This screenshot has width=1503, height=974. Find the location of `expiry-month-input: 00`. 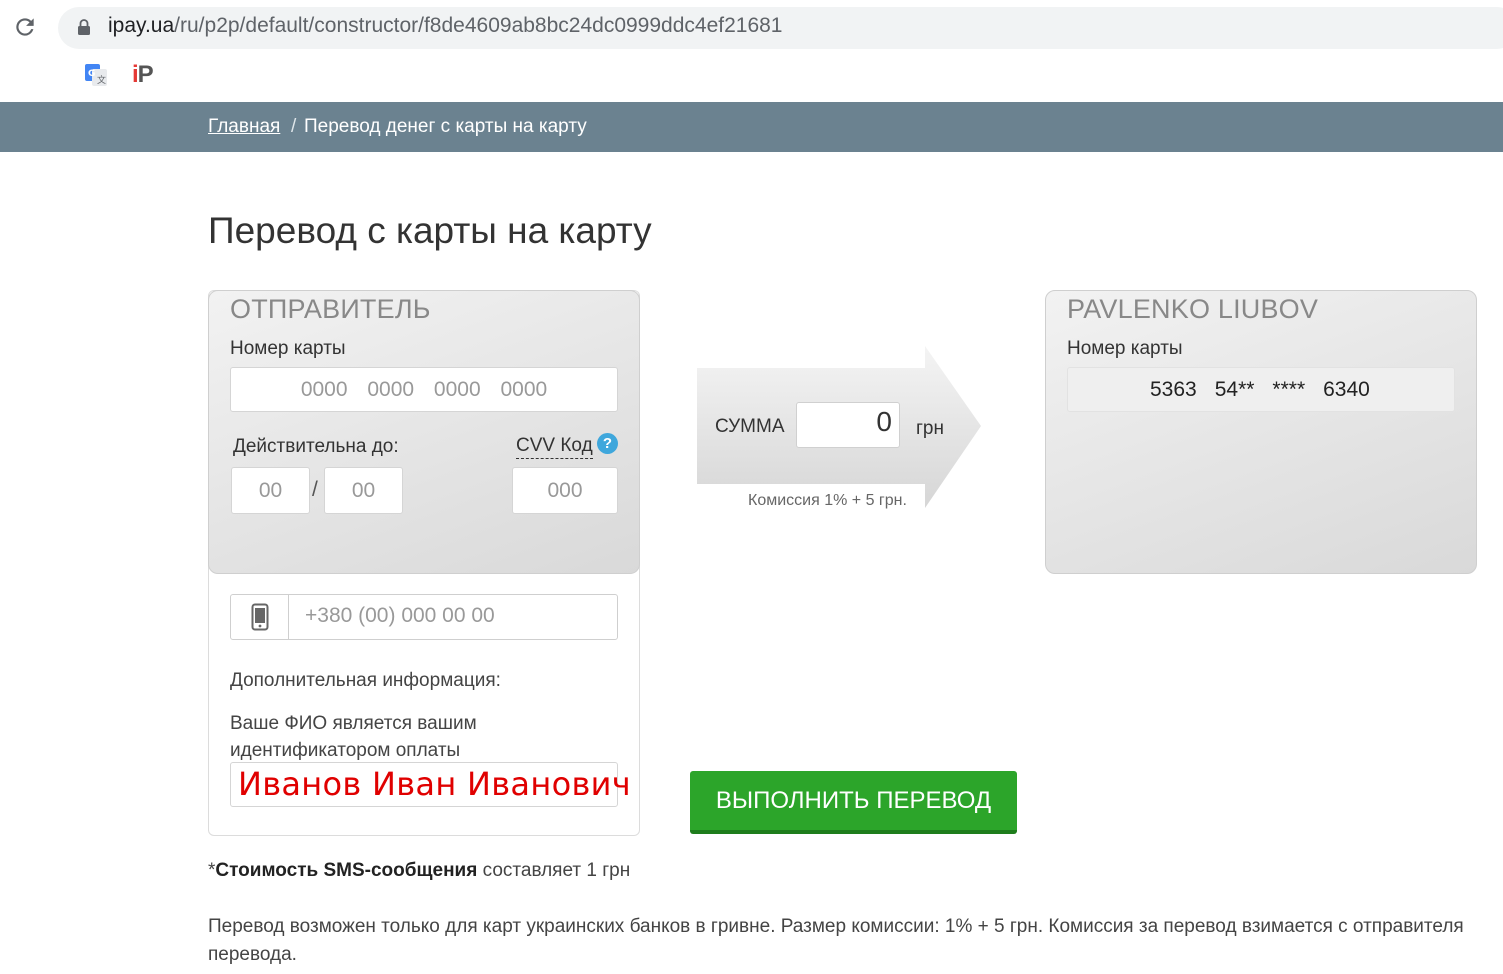

expiry-month-input: 00 is located at coordinates (270, 490).